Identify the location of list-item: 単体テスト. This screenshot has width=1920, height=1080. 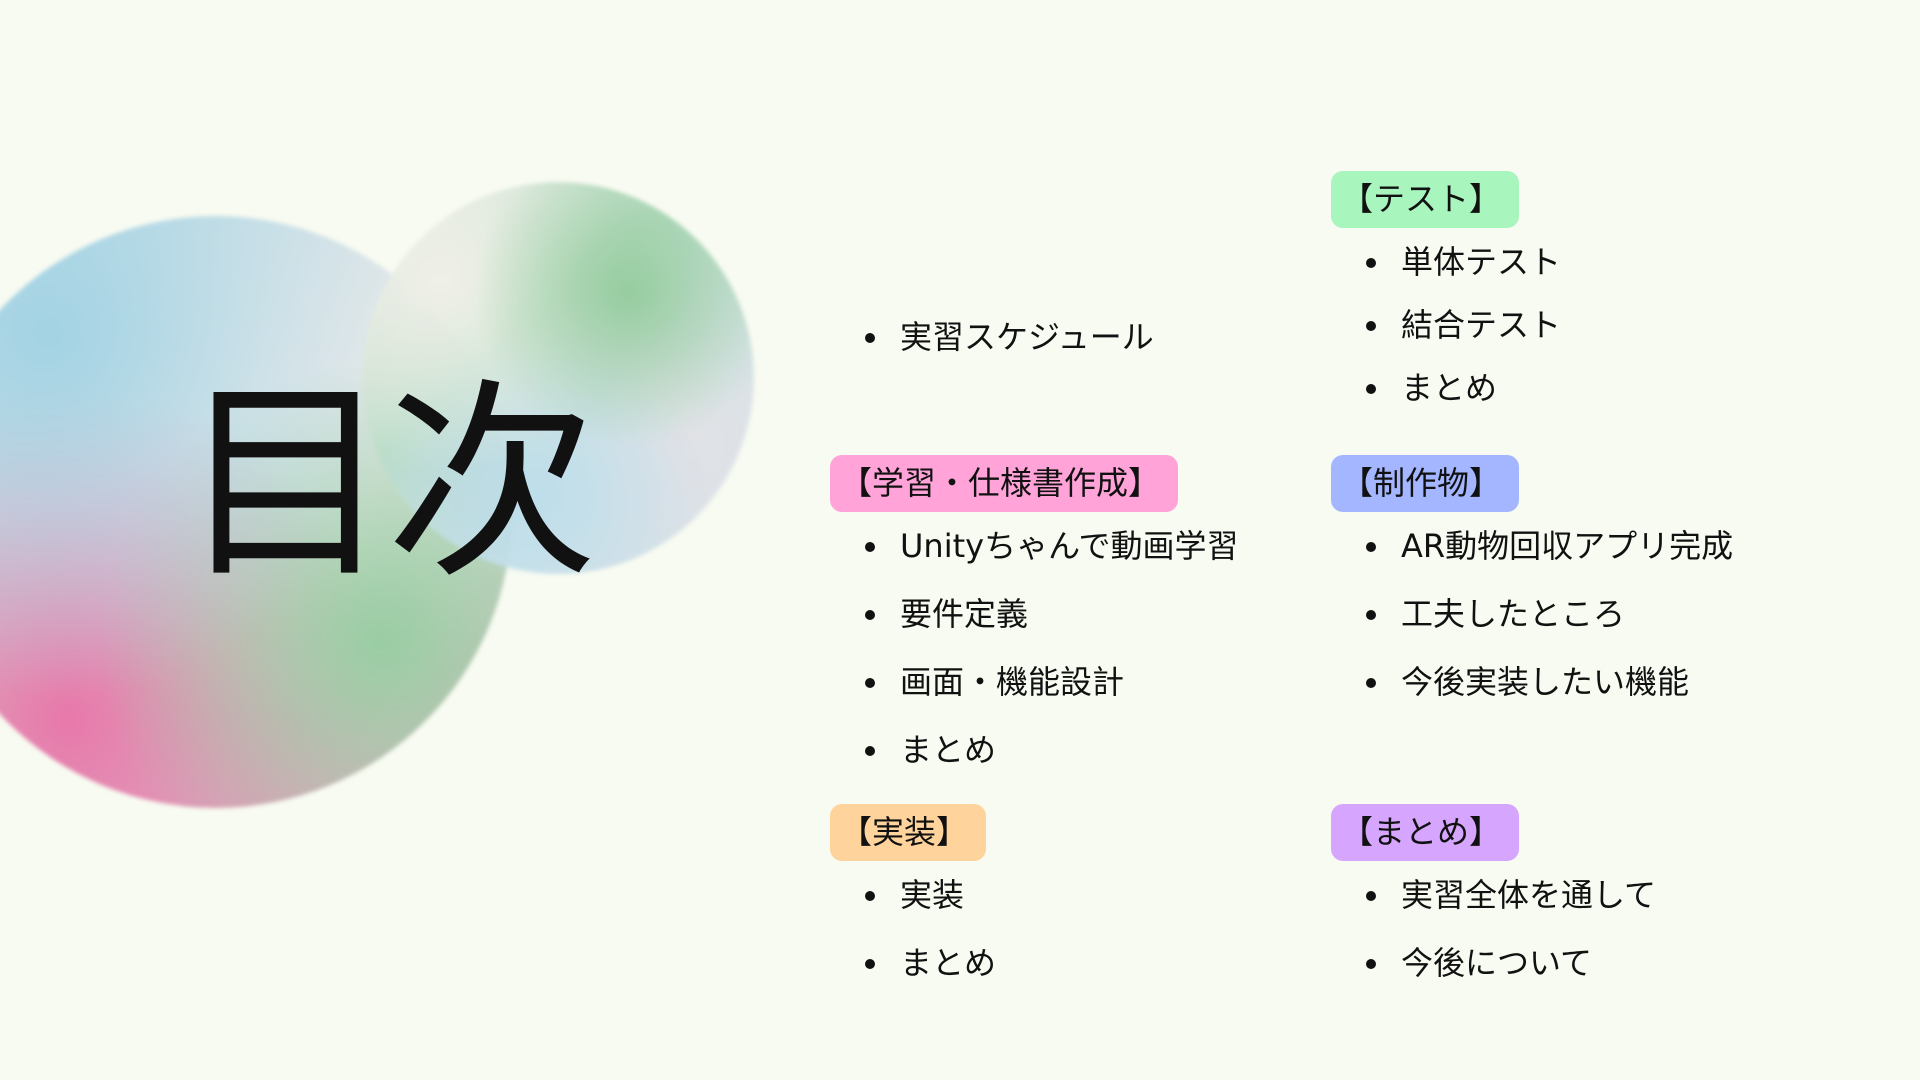
(1581, 262).